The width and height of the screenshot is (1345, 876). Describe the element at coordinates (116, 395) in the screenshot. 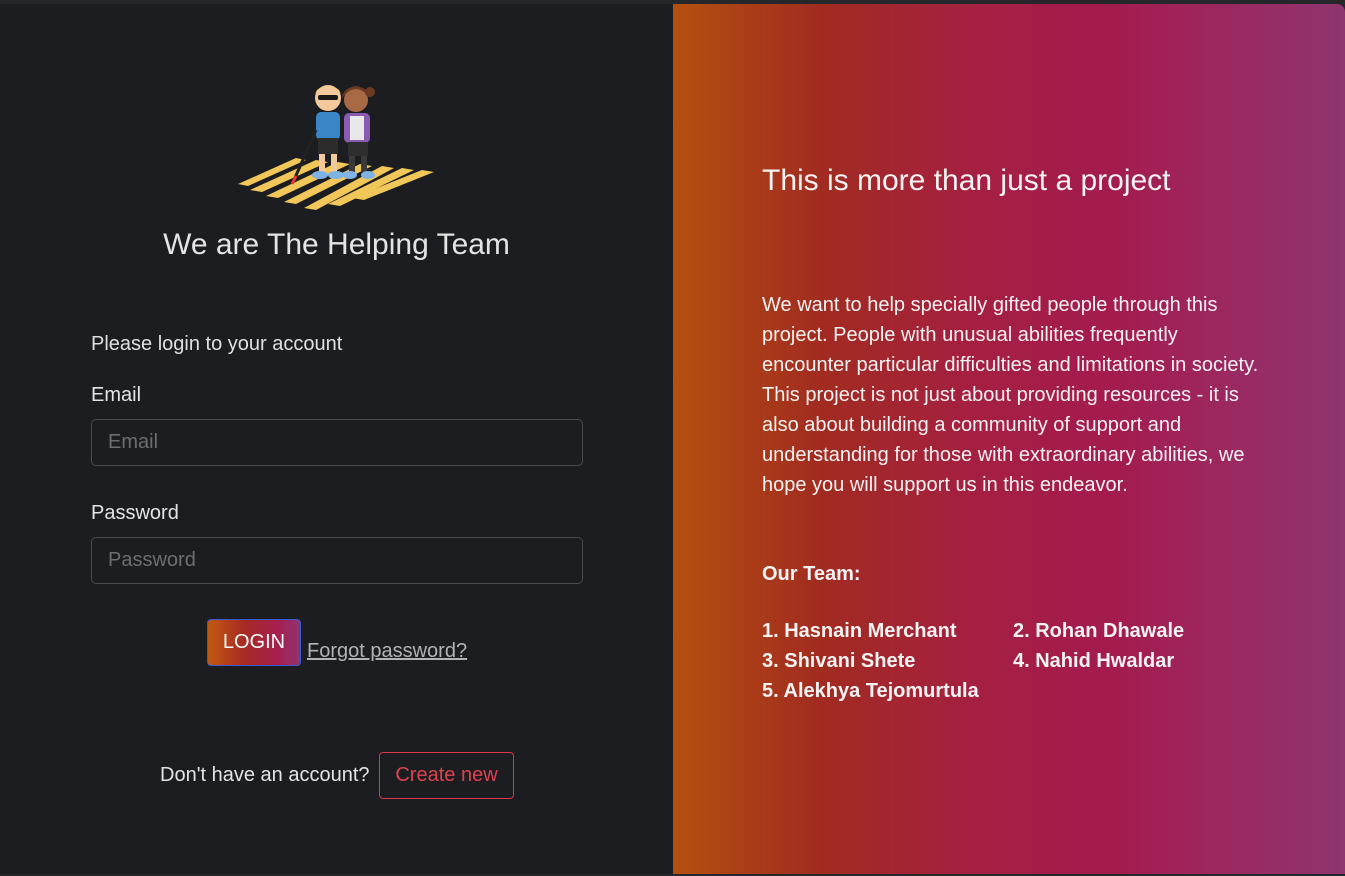

I see `email-label: Email` at that location.